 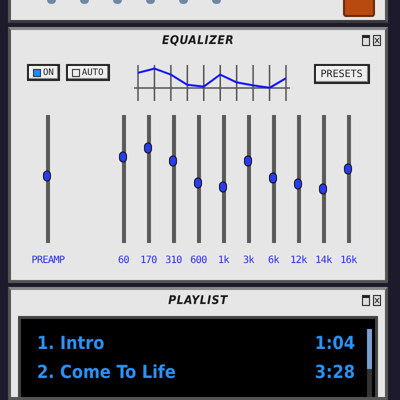 I want to click on track-duration: 3:28, so click(x=334, y=372).